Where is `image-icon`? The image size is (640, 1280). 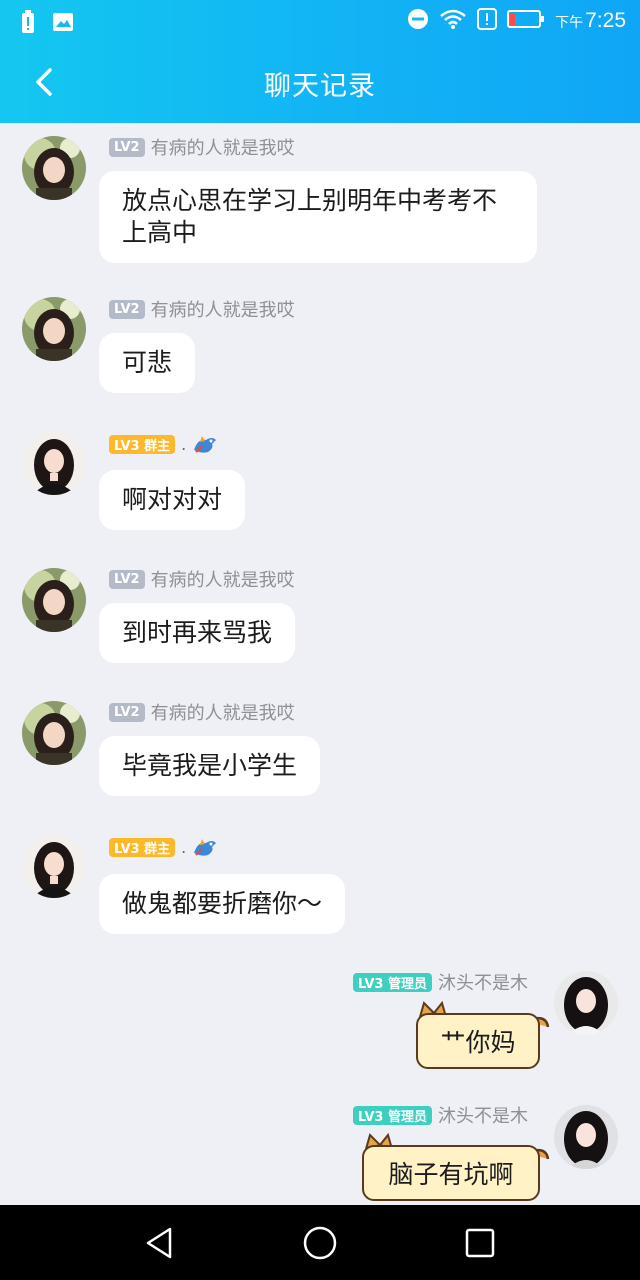
image-icon is located at coordinates (63, 24).